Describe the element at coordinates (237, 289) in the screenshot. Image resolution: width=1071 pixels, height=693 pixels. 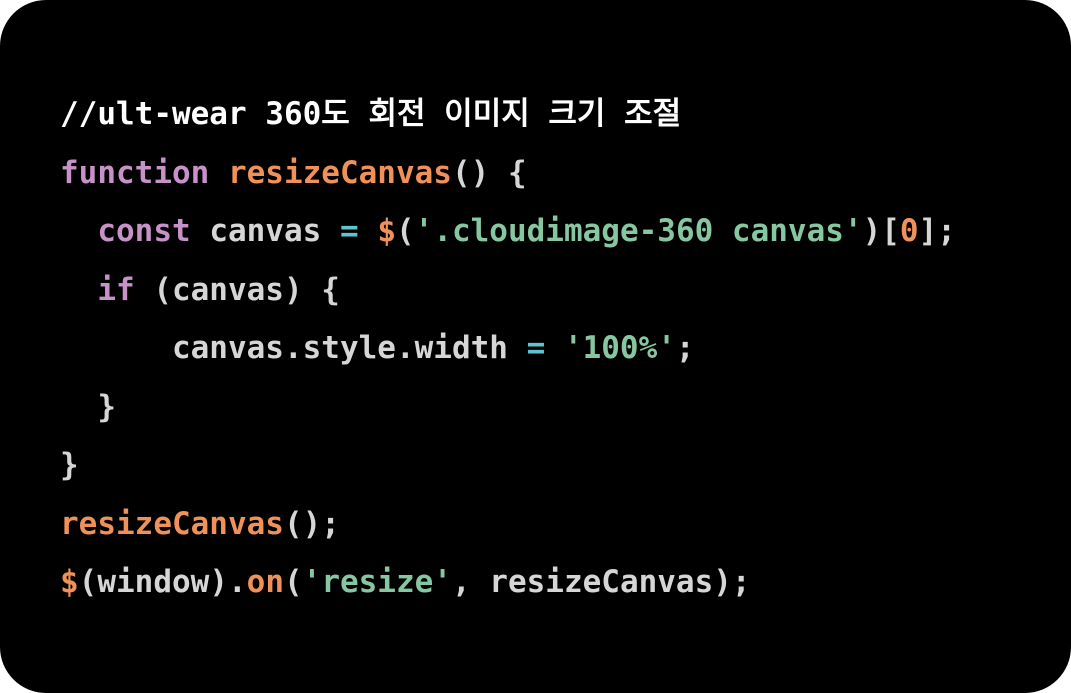
I see `code-token-plain: (canvas) {` at that location.